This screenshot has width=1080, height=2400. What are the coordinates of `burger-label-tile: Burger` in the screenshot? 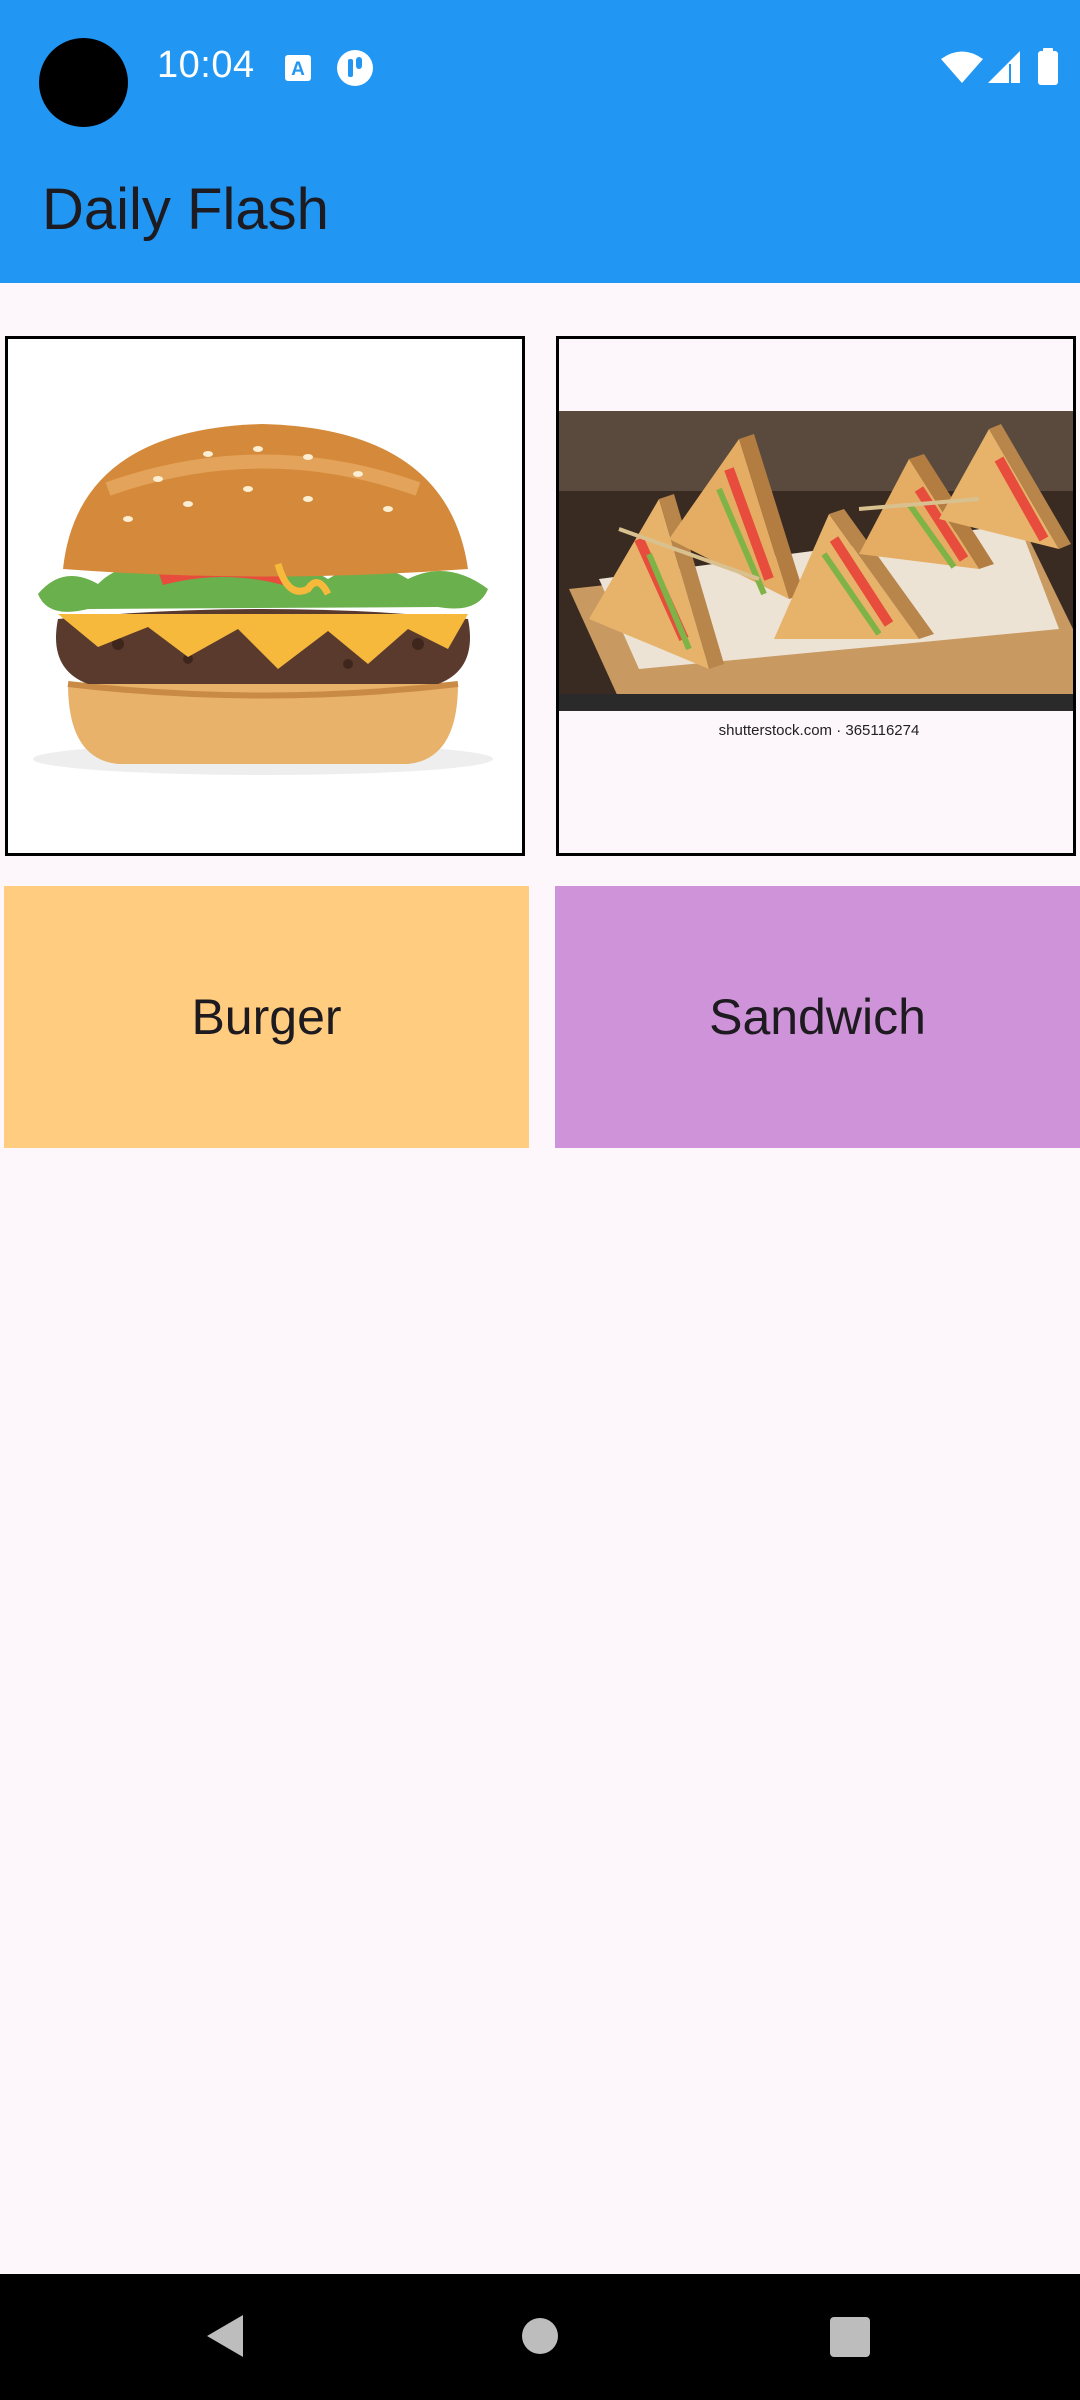 It's located at (266, 1017).